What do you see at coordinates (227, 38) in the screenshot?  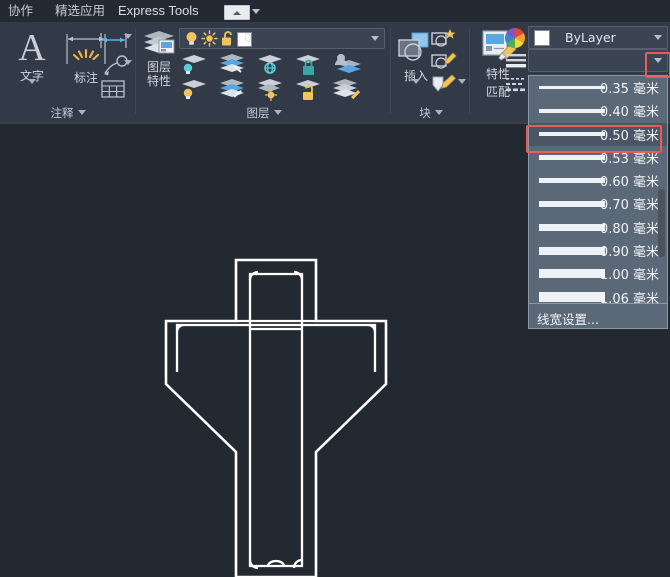 I see `unlocked-padlock-icon` at bounding box center [227, 38].